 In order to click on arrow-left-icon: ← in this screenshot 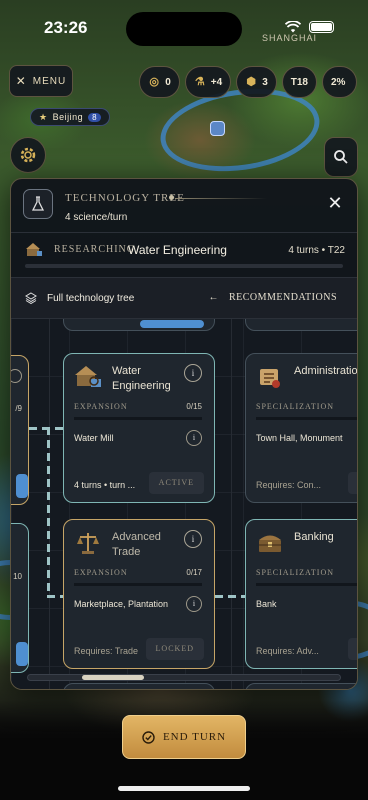, I will do `click(213, 297)`.